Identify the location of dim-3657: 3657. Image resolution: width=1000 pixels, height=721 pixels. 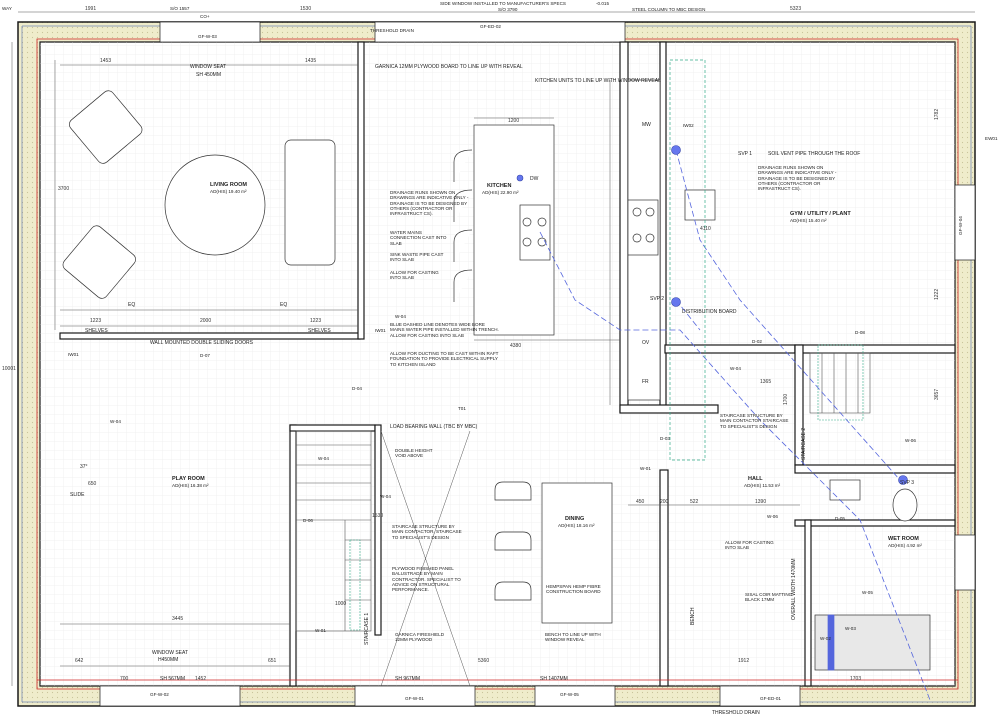
(937, 394).